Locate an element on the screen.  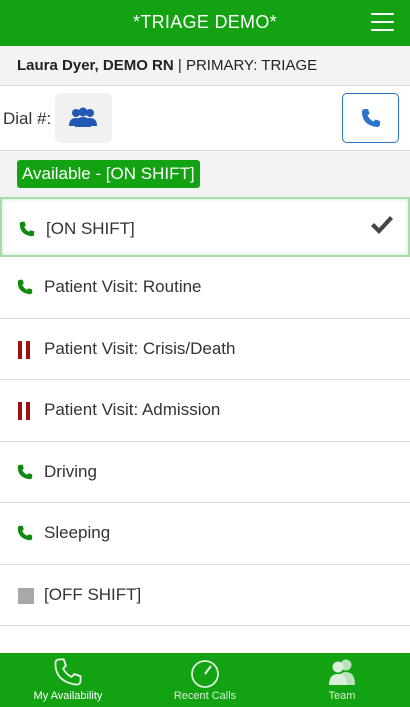
dial-label: Dial #: is located at coordinates (27, 118).